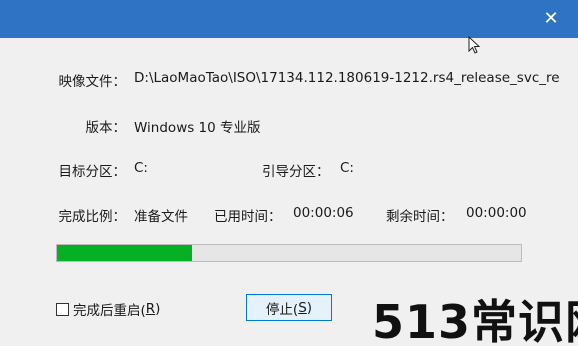 This screenshot has width=578, height=346. I want to click on checkbox-box, so click(62, 309).